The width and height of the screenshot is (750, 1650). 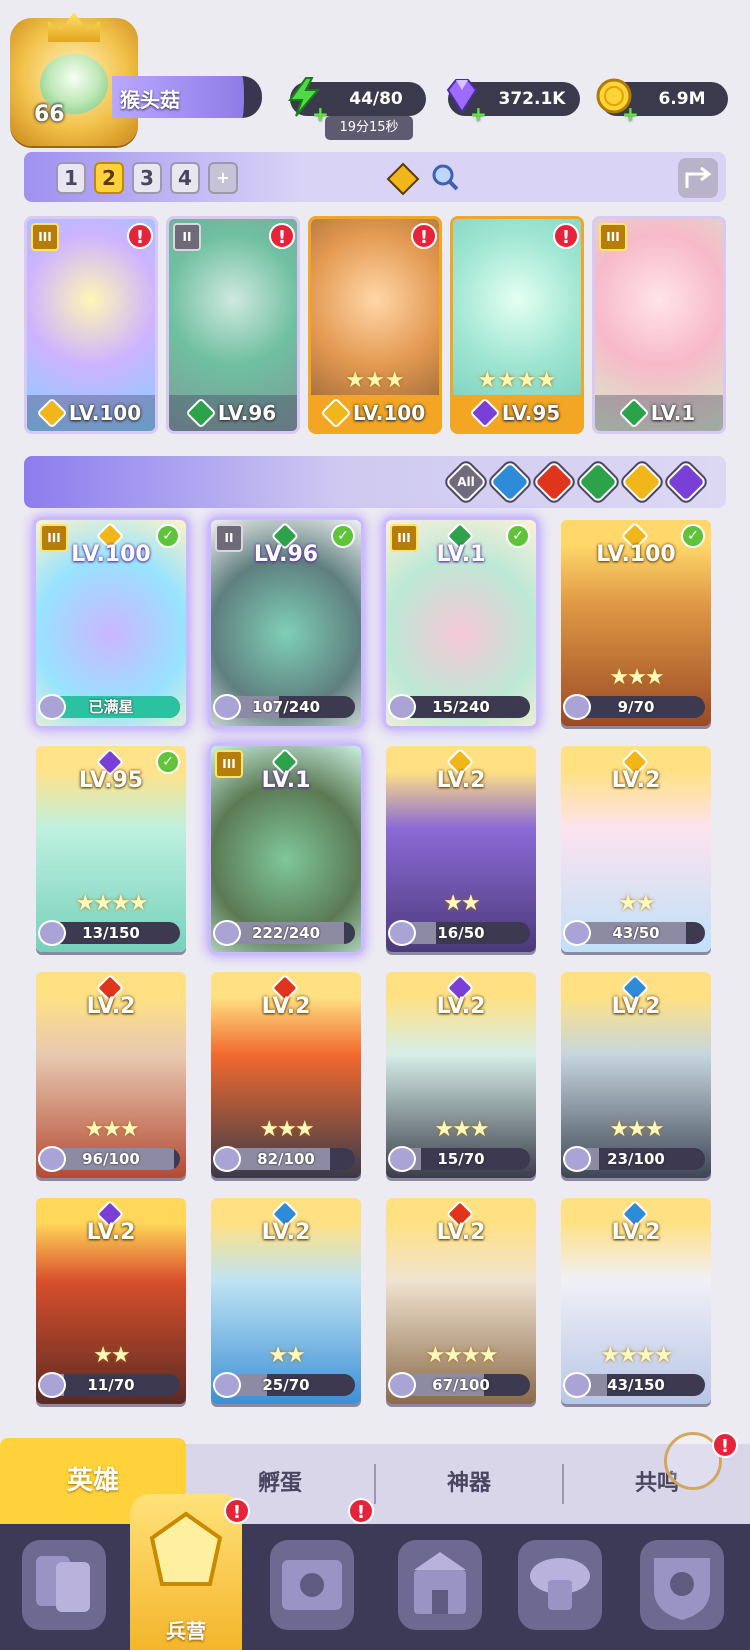 I want to click on rank-badge: III, so click(x=45, y=237).